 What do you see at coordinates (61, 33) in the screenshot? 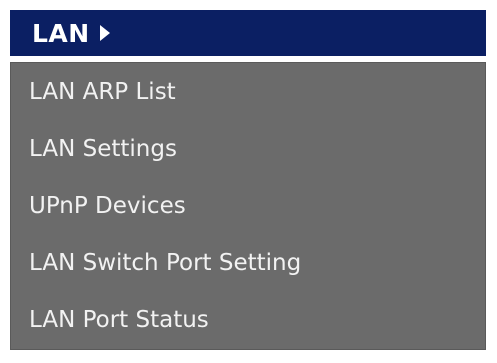
I see `lan-menu-title: LAN` at bounding box center [61, 33].